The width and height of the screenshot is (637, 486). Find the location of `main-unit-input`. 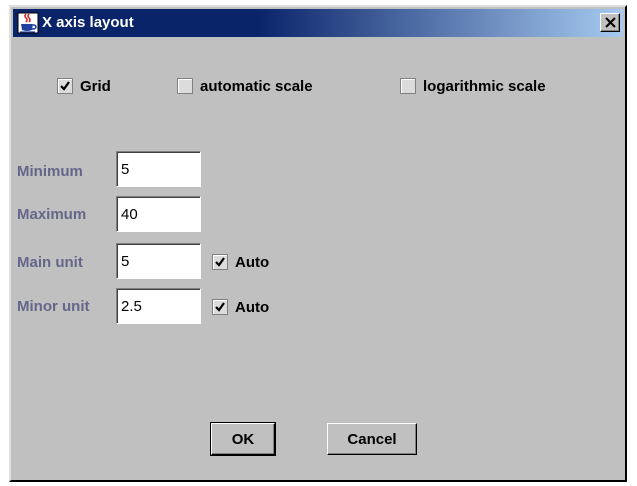

main-unit-input is located at coordinates (158, 261).